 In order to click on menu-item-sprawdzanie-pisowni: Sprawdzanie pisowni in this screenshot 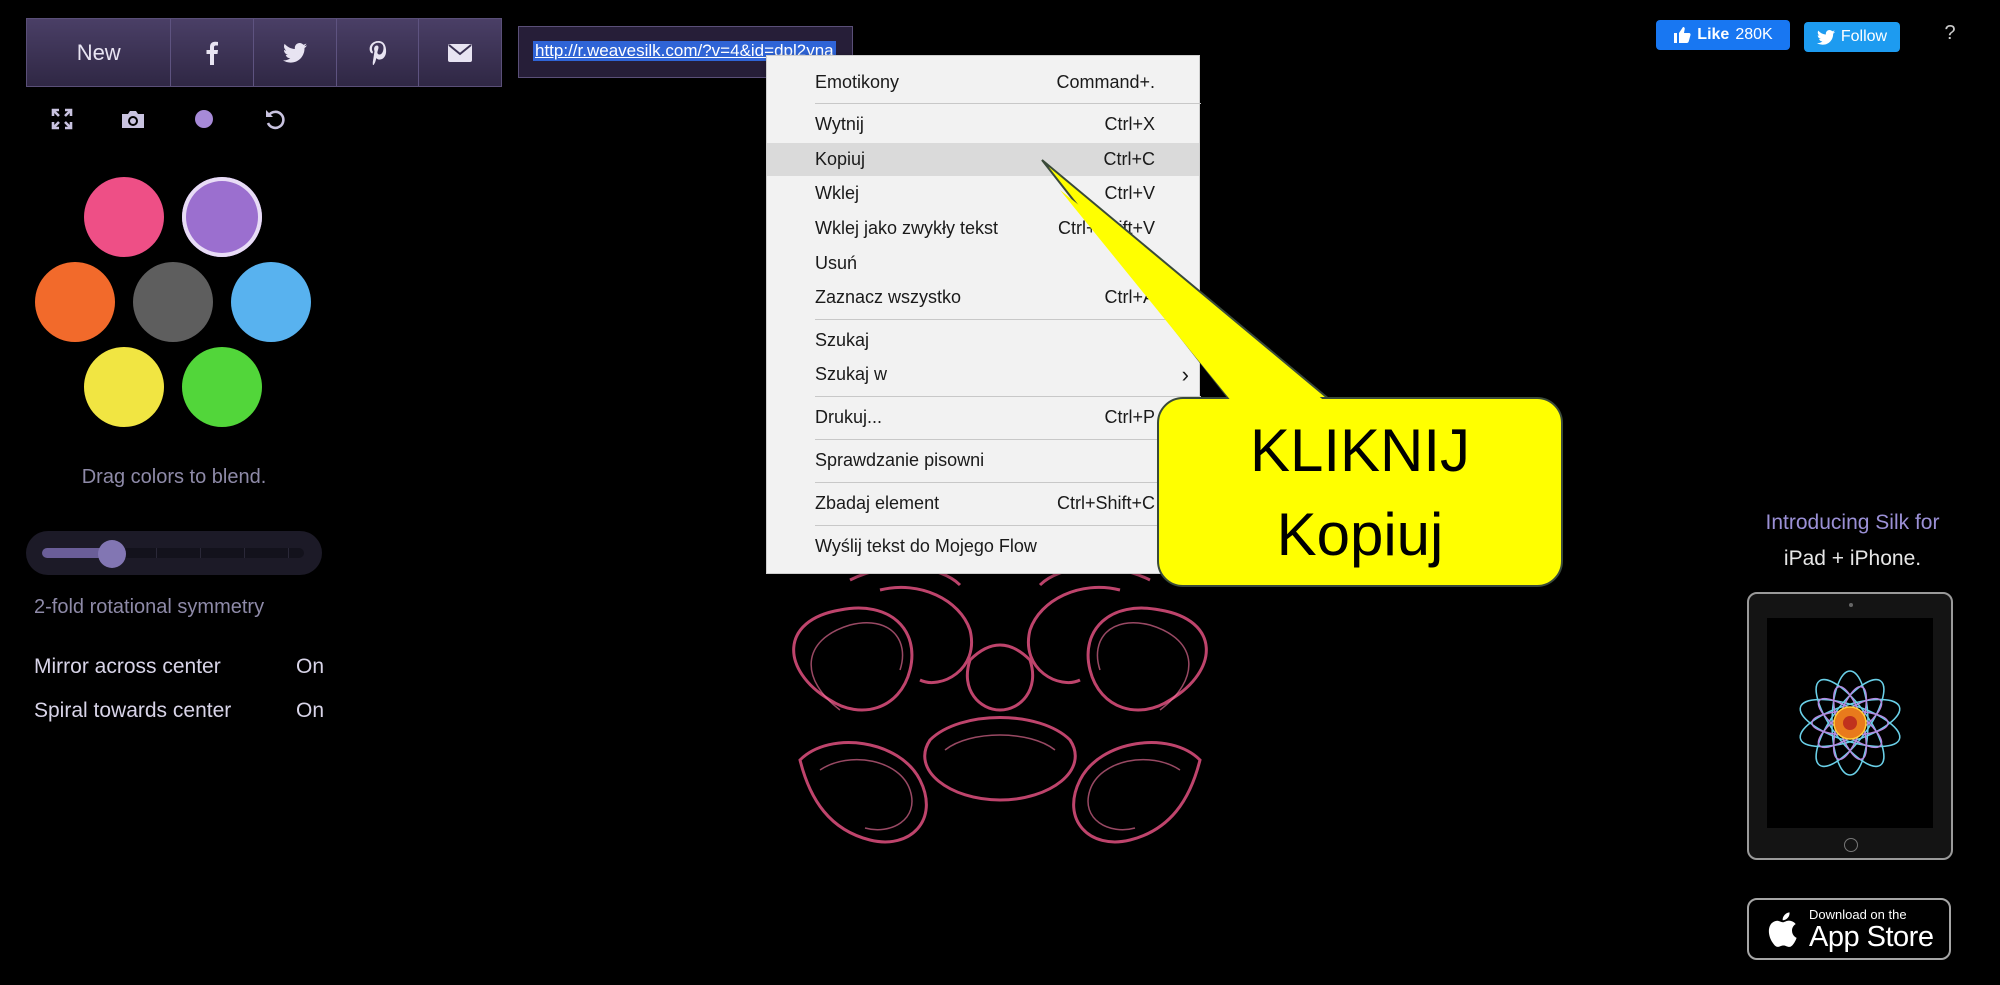, I will do `click(983, 460)`.